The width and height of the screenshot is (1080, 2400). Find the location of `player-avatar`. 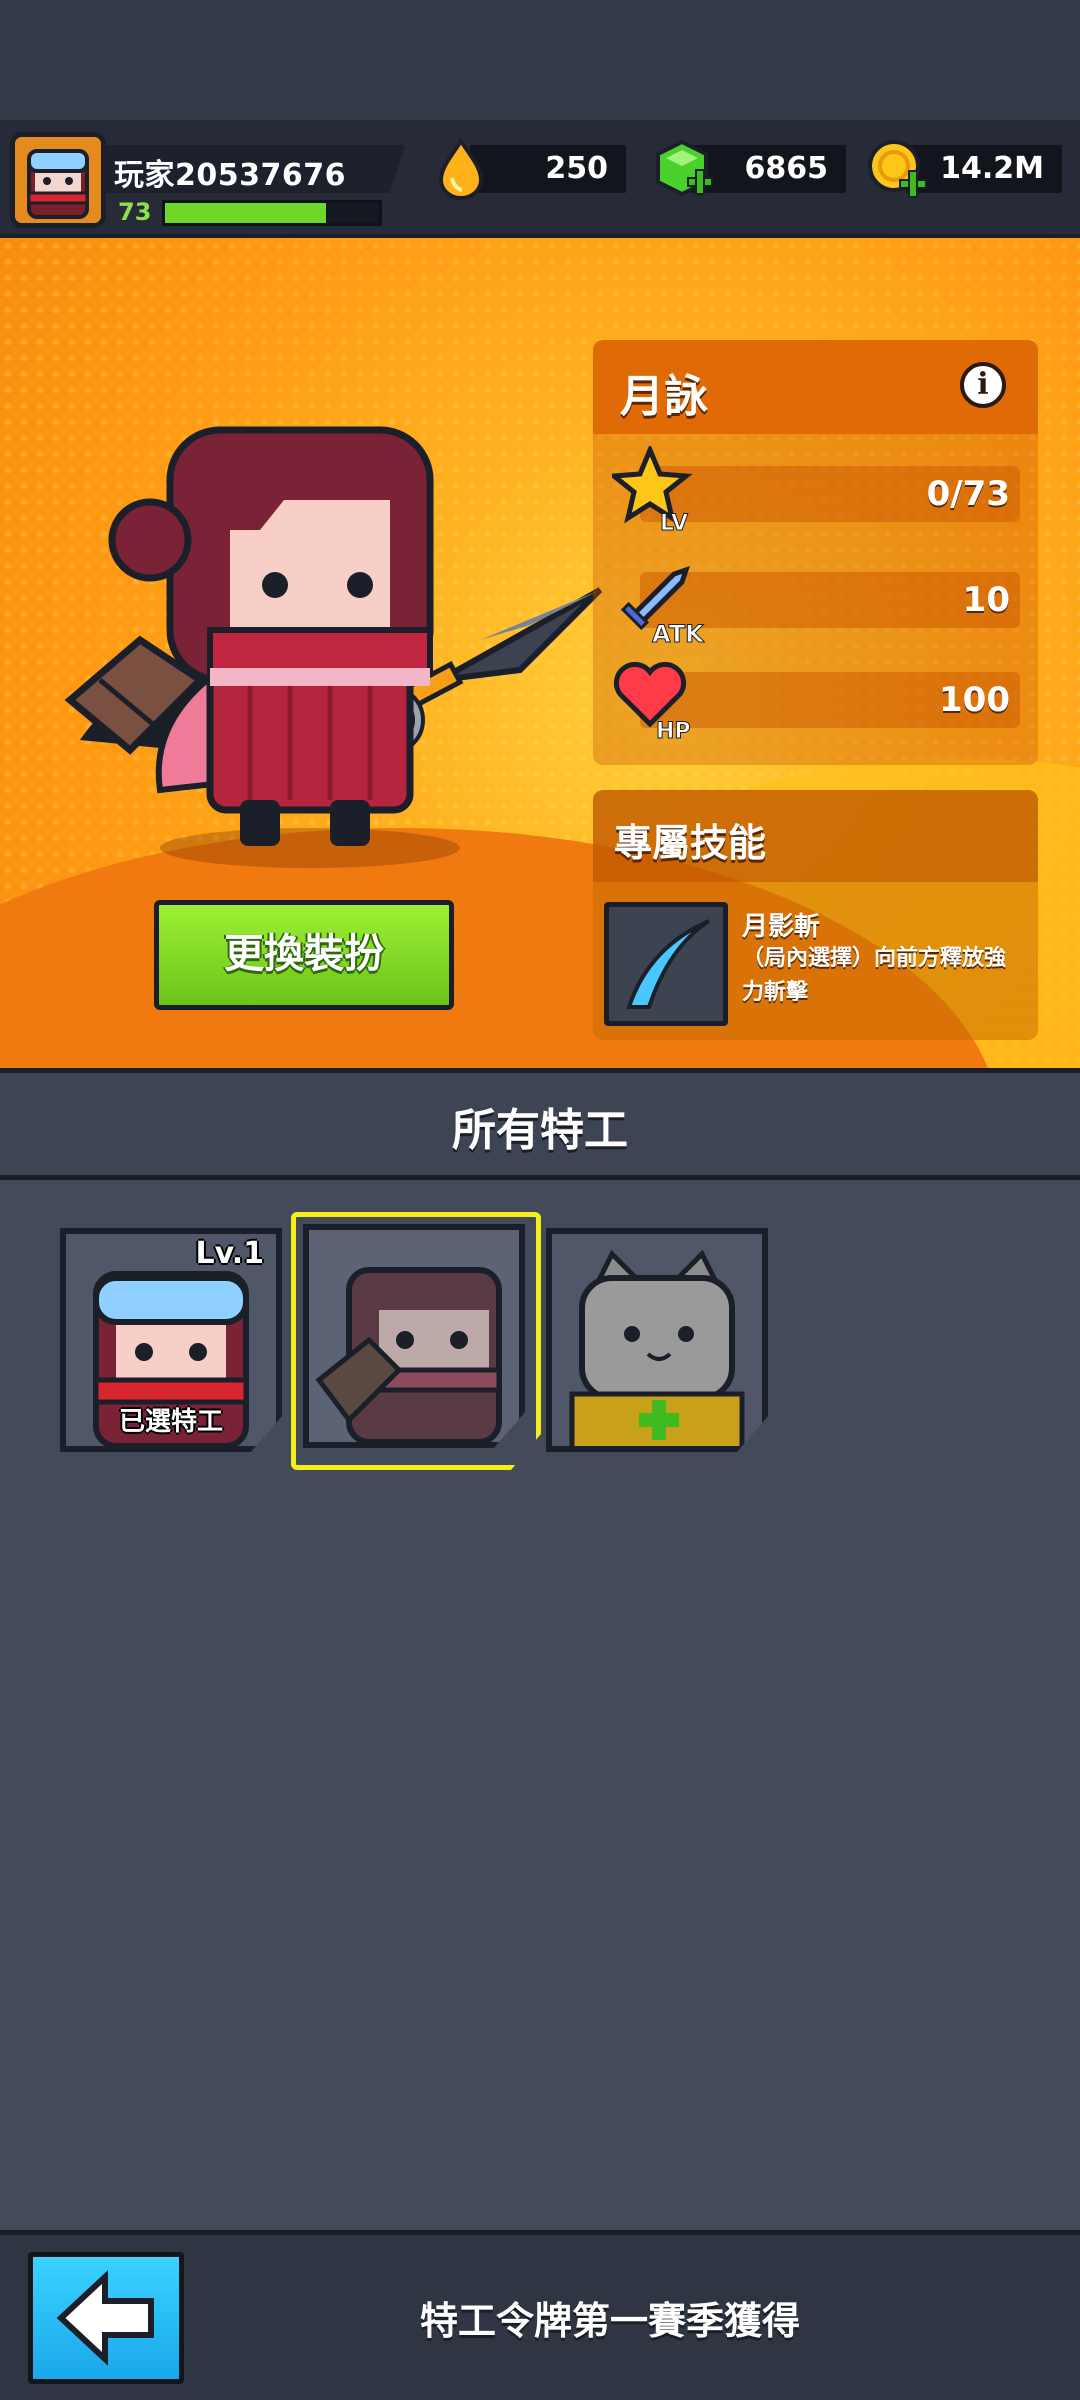

player-avatar is located at coordinates (58, 180).